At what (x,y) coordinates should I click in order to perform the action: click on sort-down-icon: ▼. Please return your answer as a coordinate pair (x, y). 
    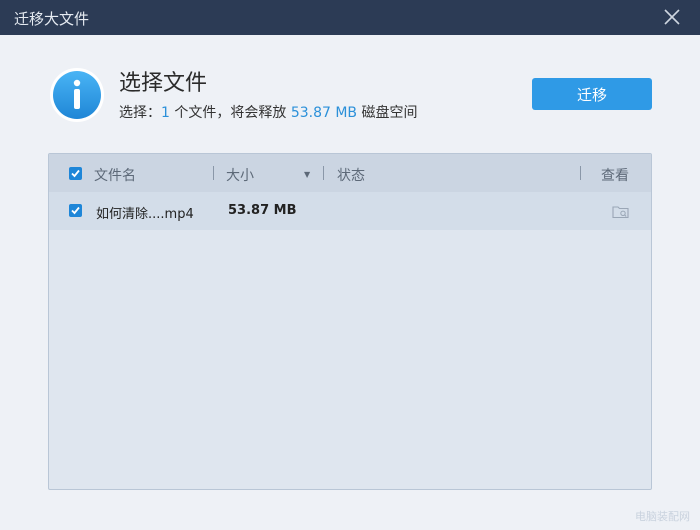
    Looking at the image, I should click on (307, 174).